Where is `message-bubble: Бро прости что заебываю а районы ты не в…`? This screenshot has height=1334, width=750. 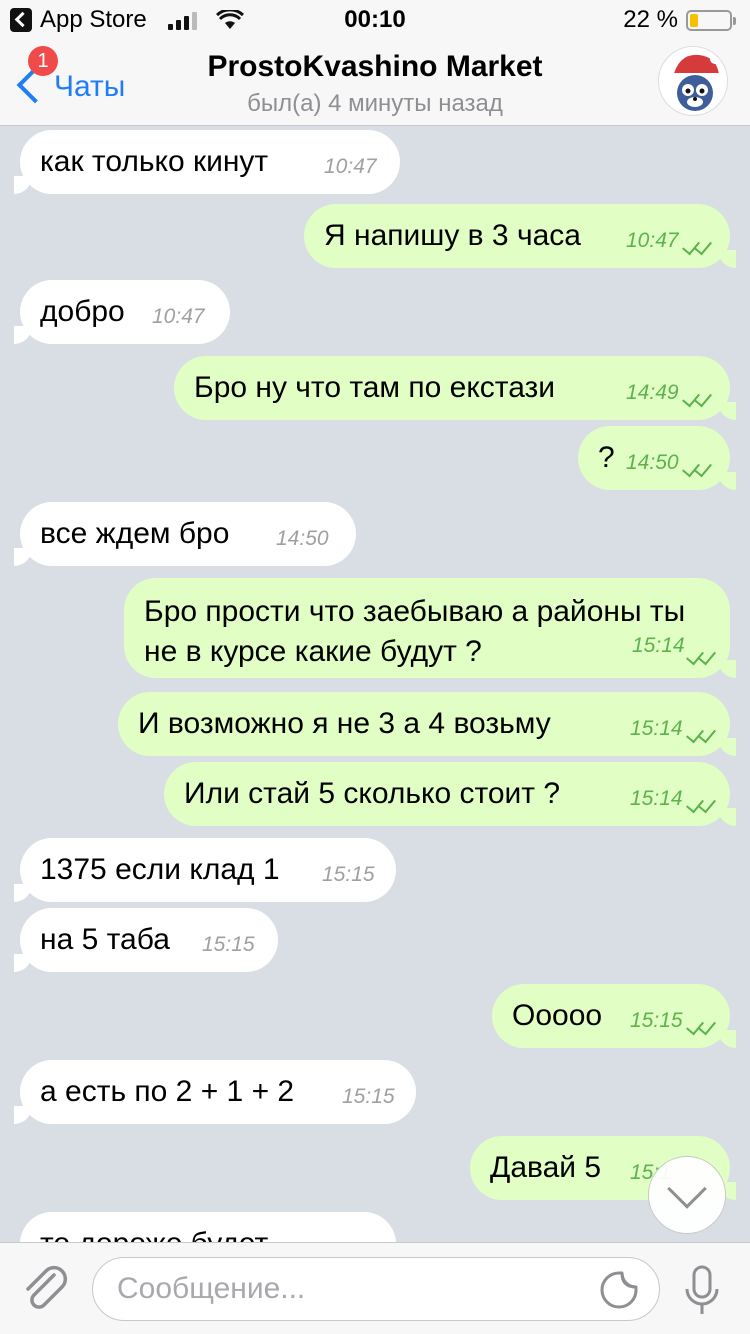 message-bubble: Бро прости что заебываю а районы ты не в… is located at coordinates (430, 628).